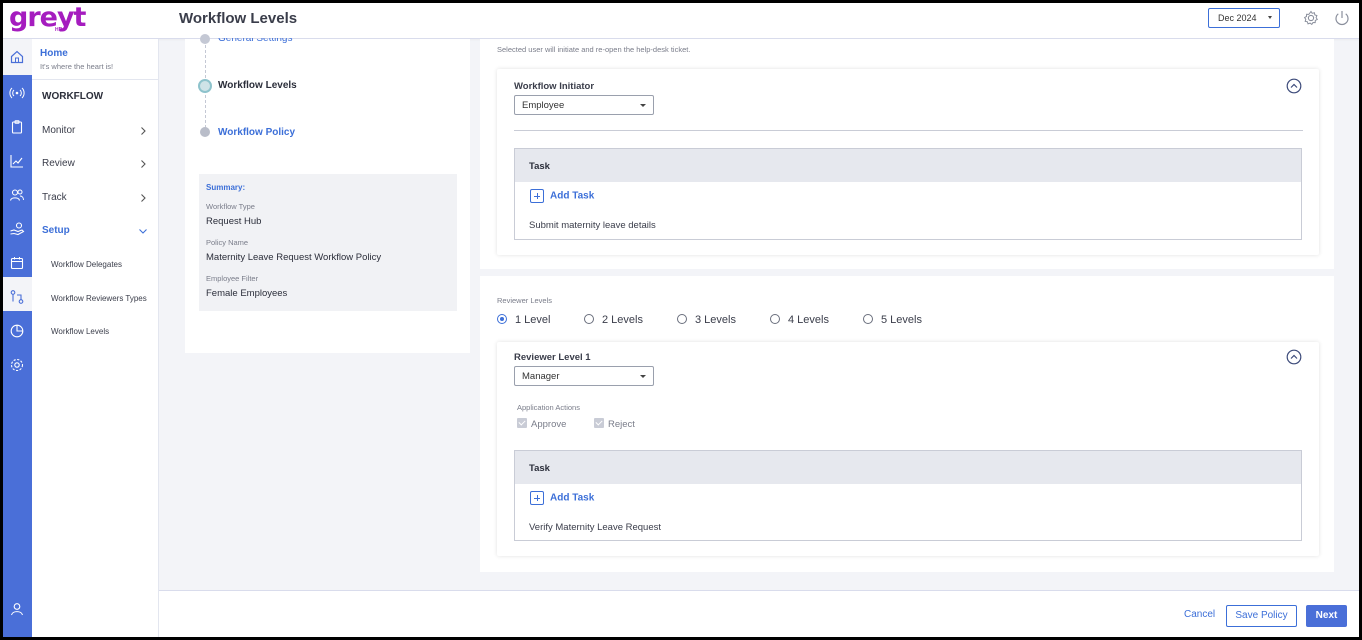 This screenshot has width=1362, height=640. I want to click on profile-icon, so click(17, 609).